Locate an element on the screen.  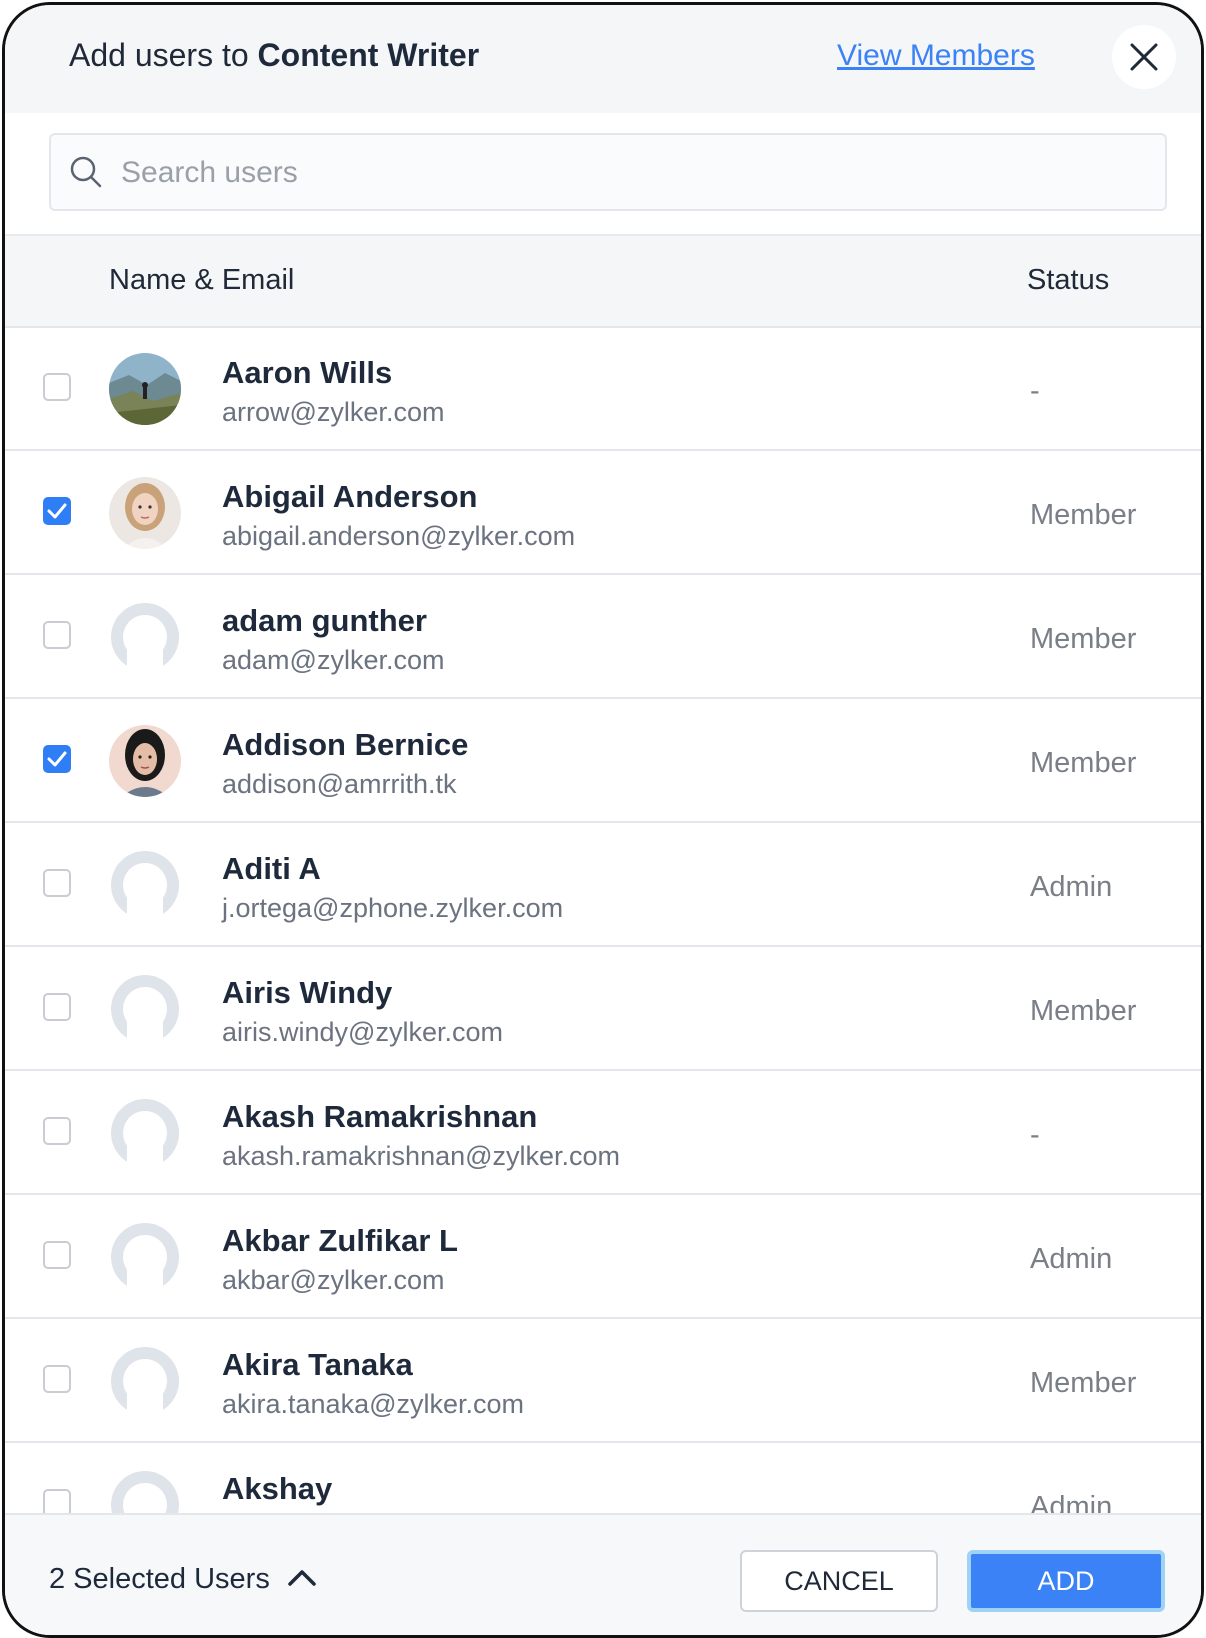
title-group-name: Content Writer is located at coordinates (368, 55).